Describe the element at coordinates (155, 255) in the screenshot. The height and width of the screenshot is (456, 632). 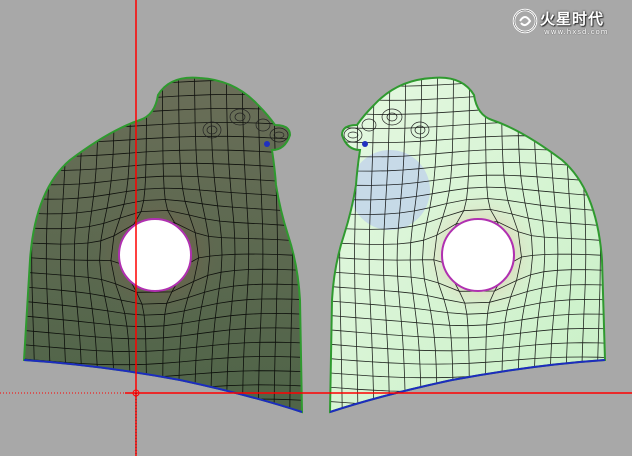
I see `uv-hole-left` at that location.